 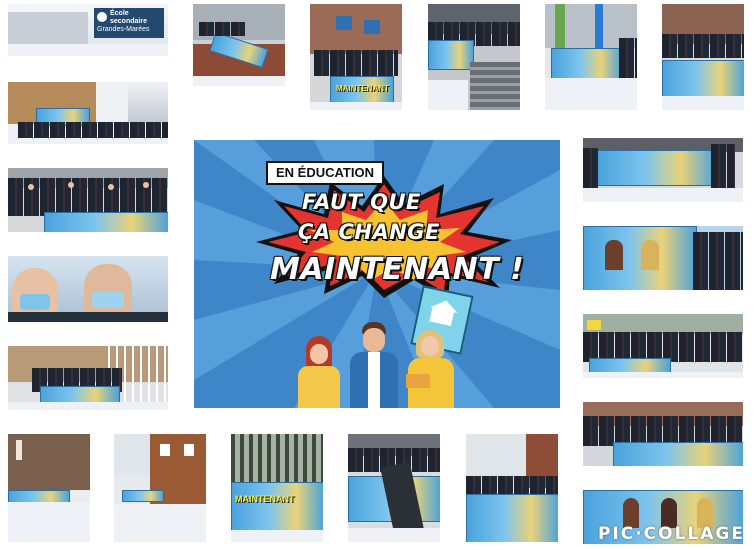 I want to click on school-sign-line2: secondaire, so click(x=128, y=21).